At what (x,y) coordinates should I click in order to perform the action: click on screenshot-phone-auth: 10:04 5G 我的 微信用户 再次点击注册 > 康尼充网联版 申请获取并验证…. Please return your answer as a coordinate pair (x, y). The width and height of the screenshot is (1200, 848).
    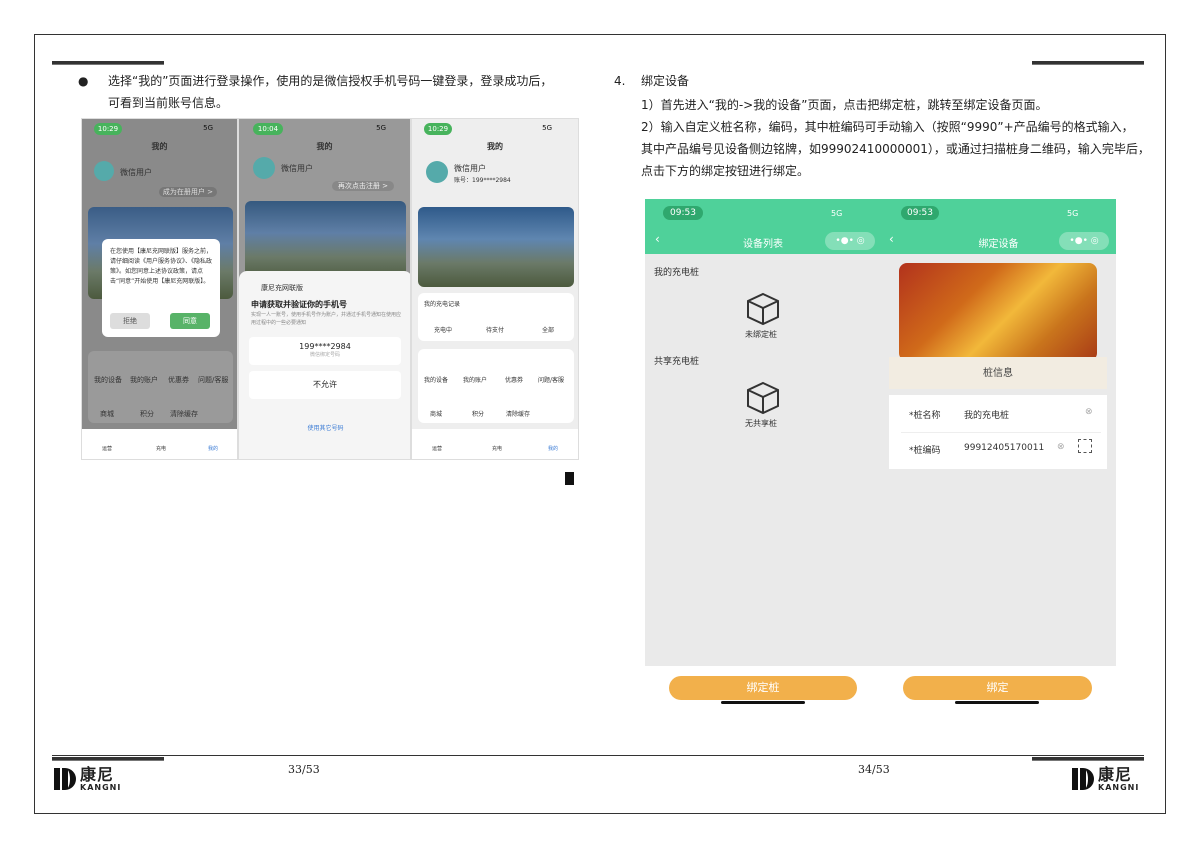
    Looking at the image, I should click on (324, 289).